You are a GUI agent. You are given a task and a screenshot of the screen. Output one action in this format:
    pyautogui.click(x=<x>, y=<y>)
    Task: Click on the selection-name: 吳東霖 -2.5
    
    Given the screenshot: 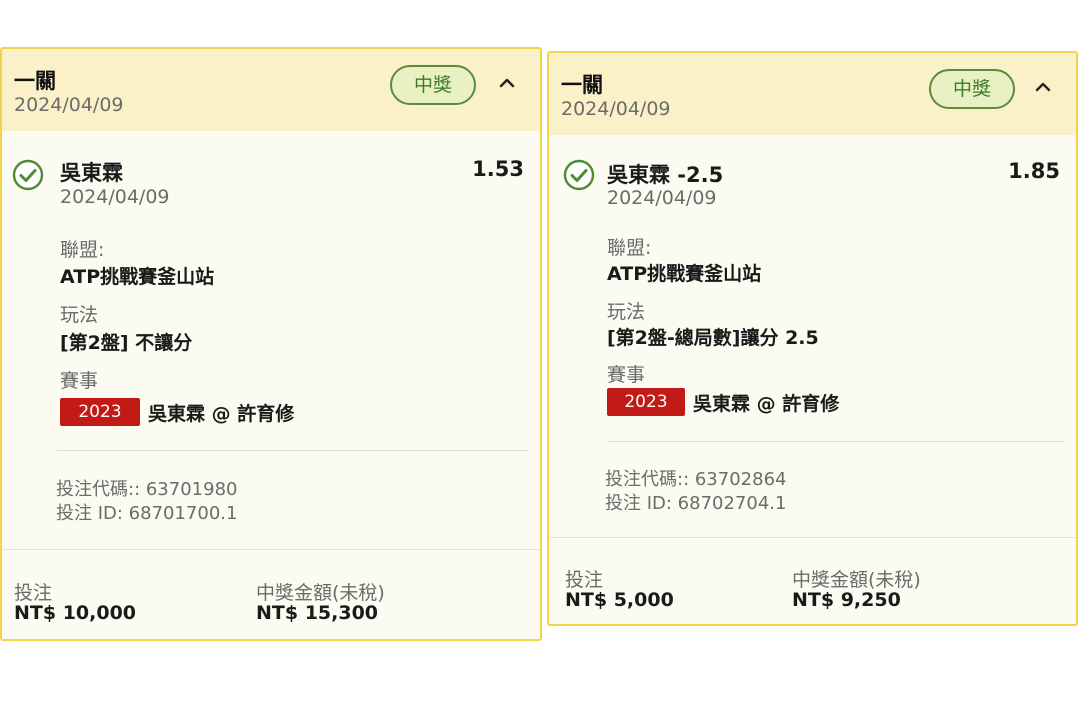 What is the action you would take?
    pyautogui.click(x=665, y=175)
    